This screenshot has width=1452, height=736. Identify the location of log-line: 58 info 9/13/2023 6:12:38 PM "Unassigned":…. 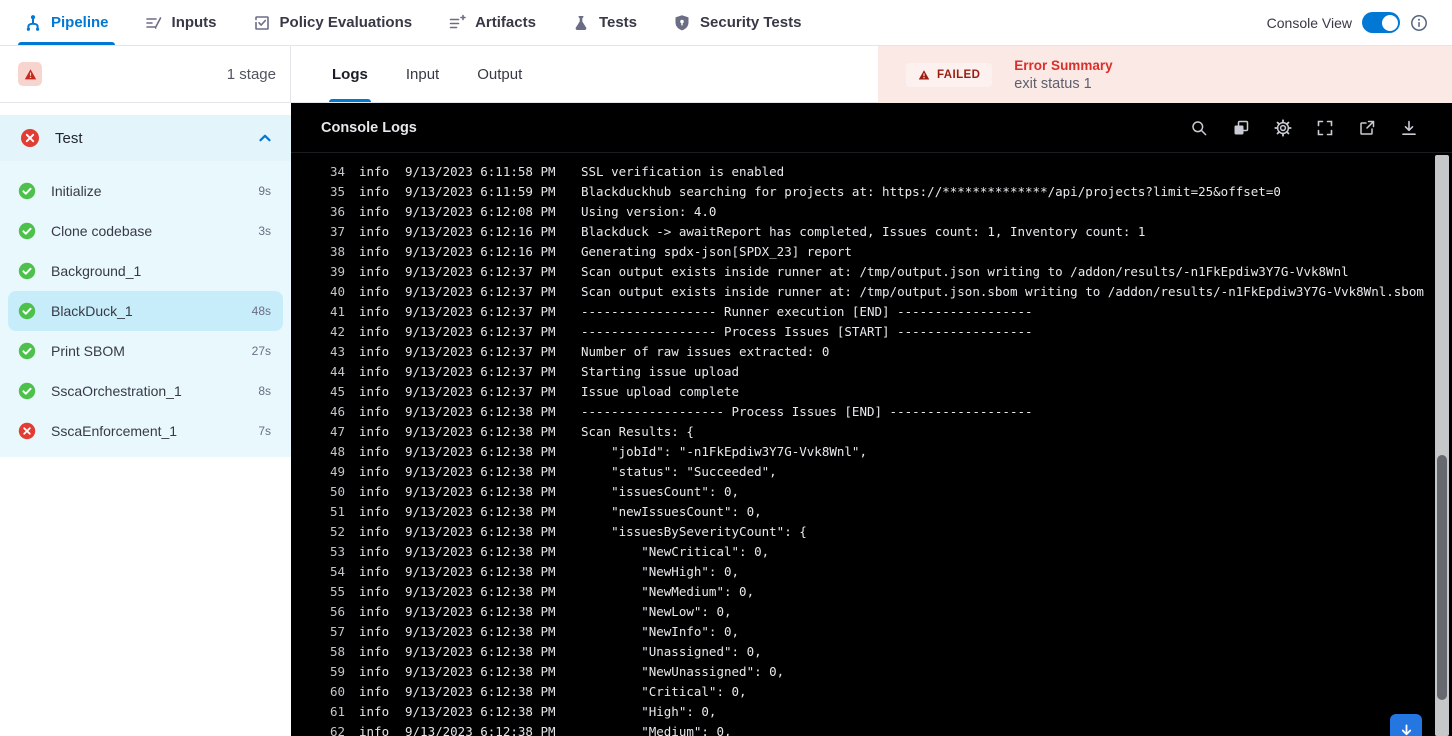
(861, 651).